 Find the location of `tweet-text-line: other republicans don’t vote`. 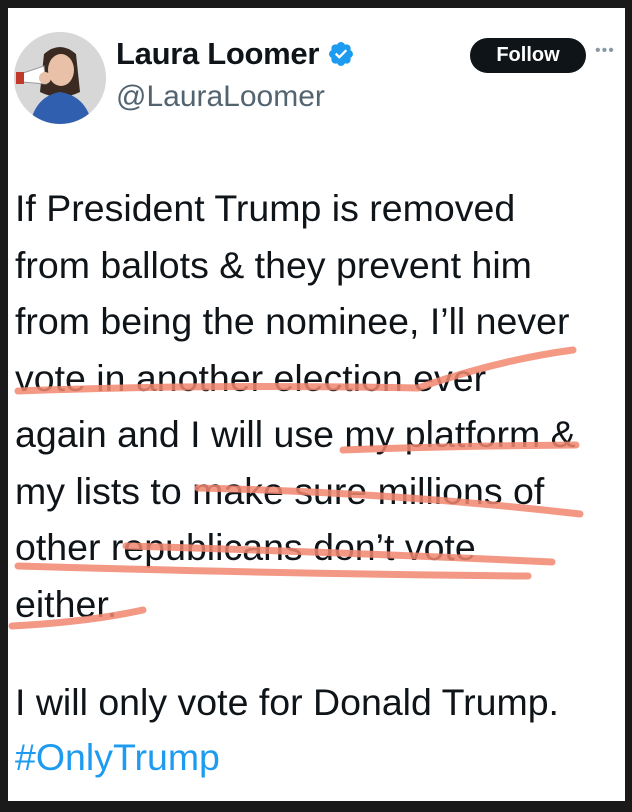

tweet-text-line: other republicans don’t vote is located at coordinates (245, 547).